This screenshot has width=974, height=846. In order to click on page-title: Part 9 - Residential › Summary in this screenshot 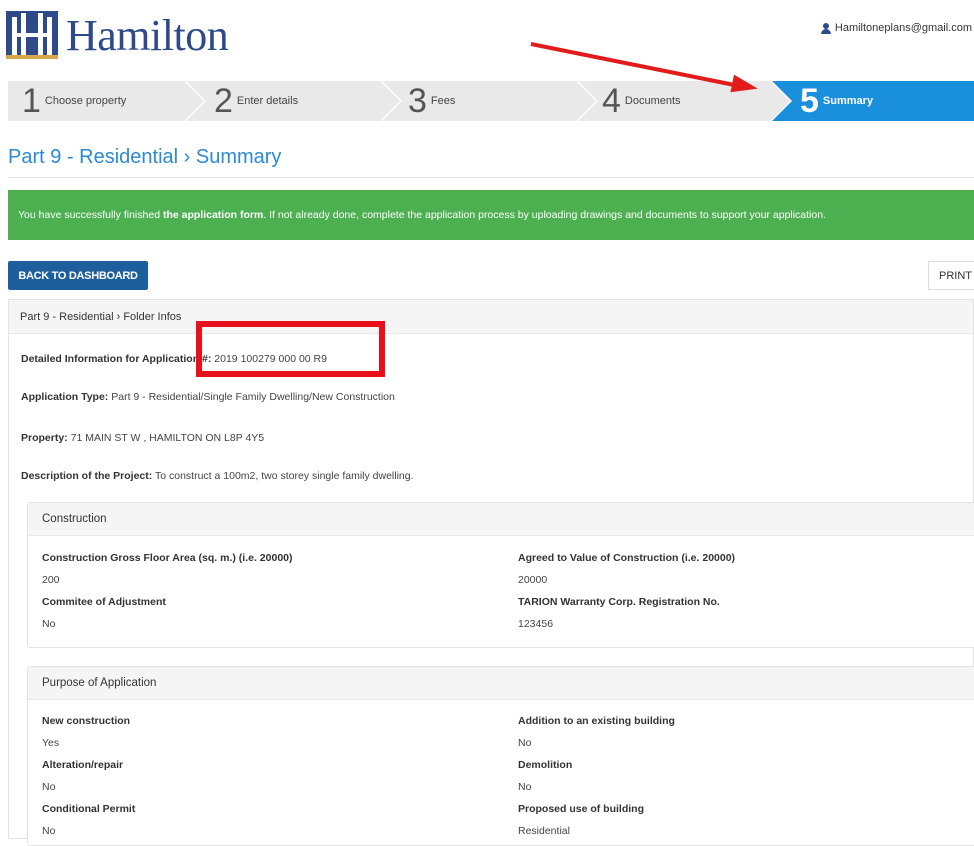, I will do `click(145, 157)`.